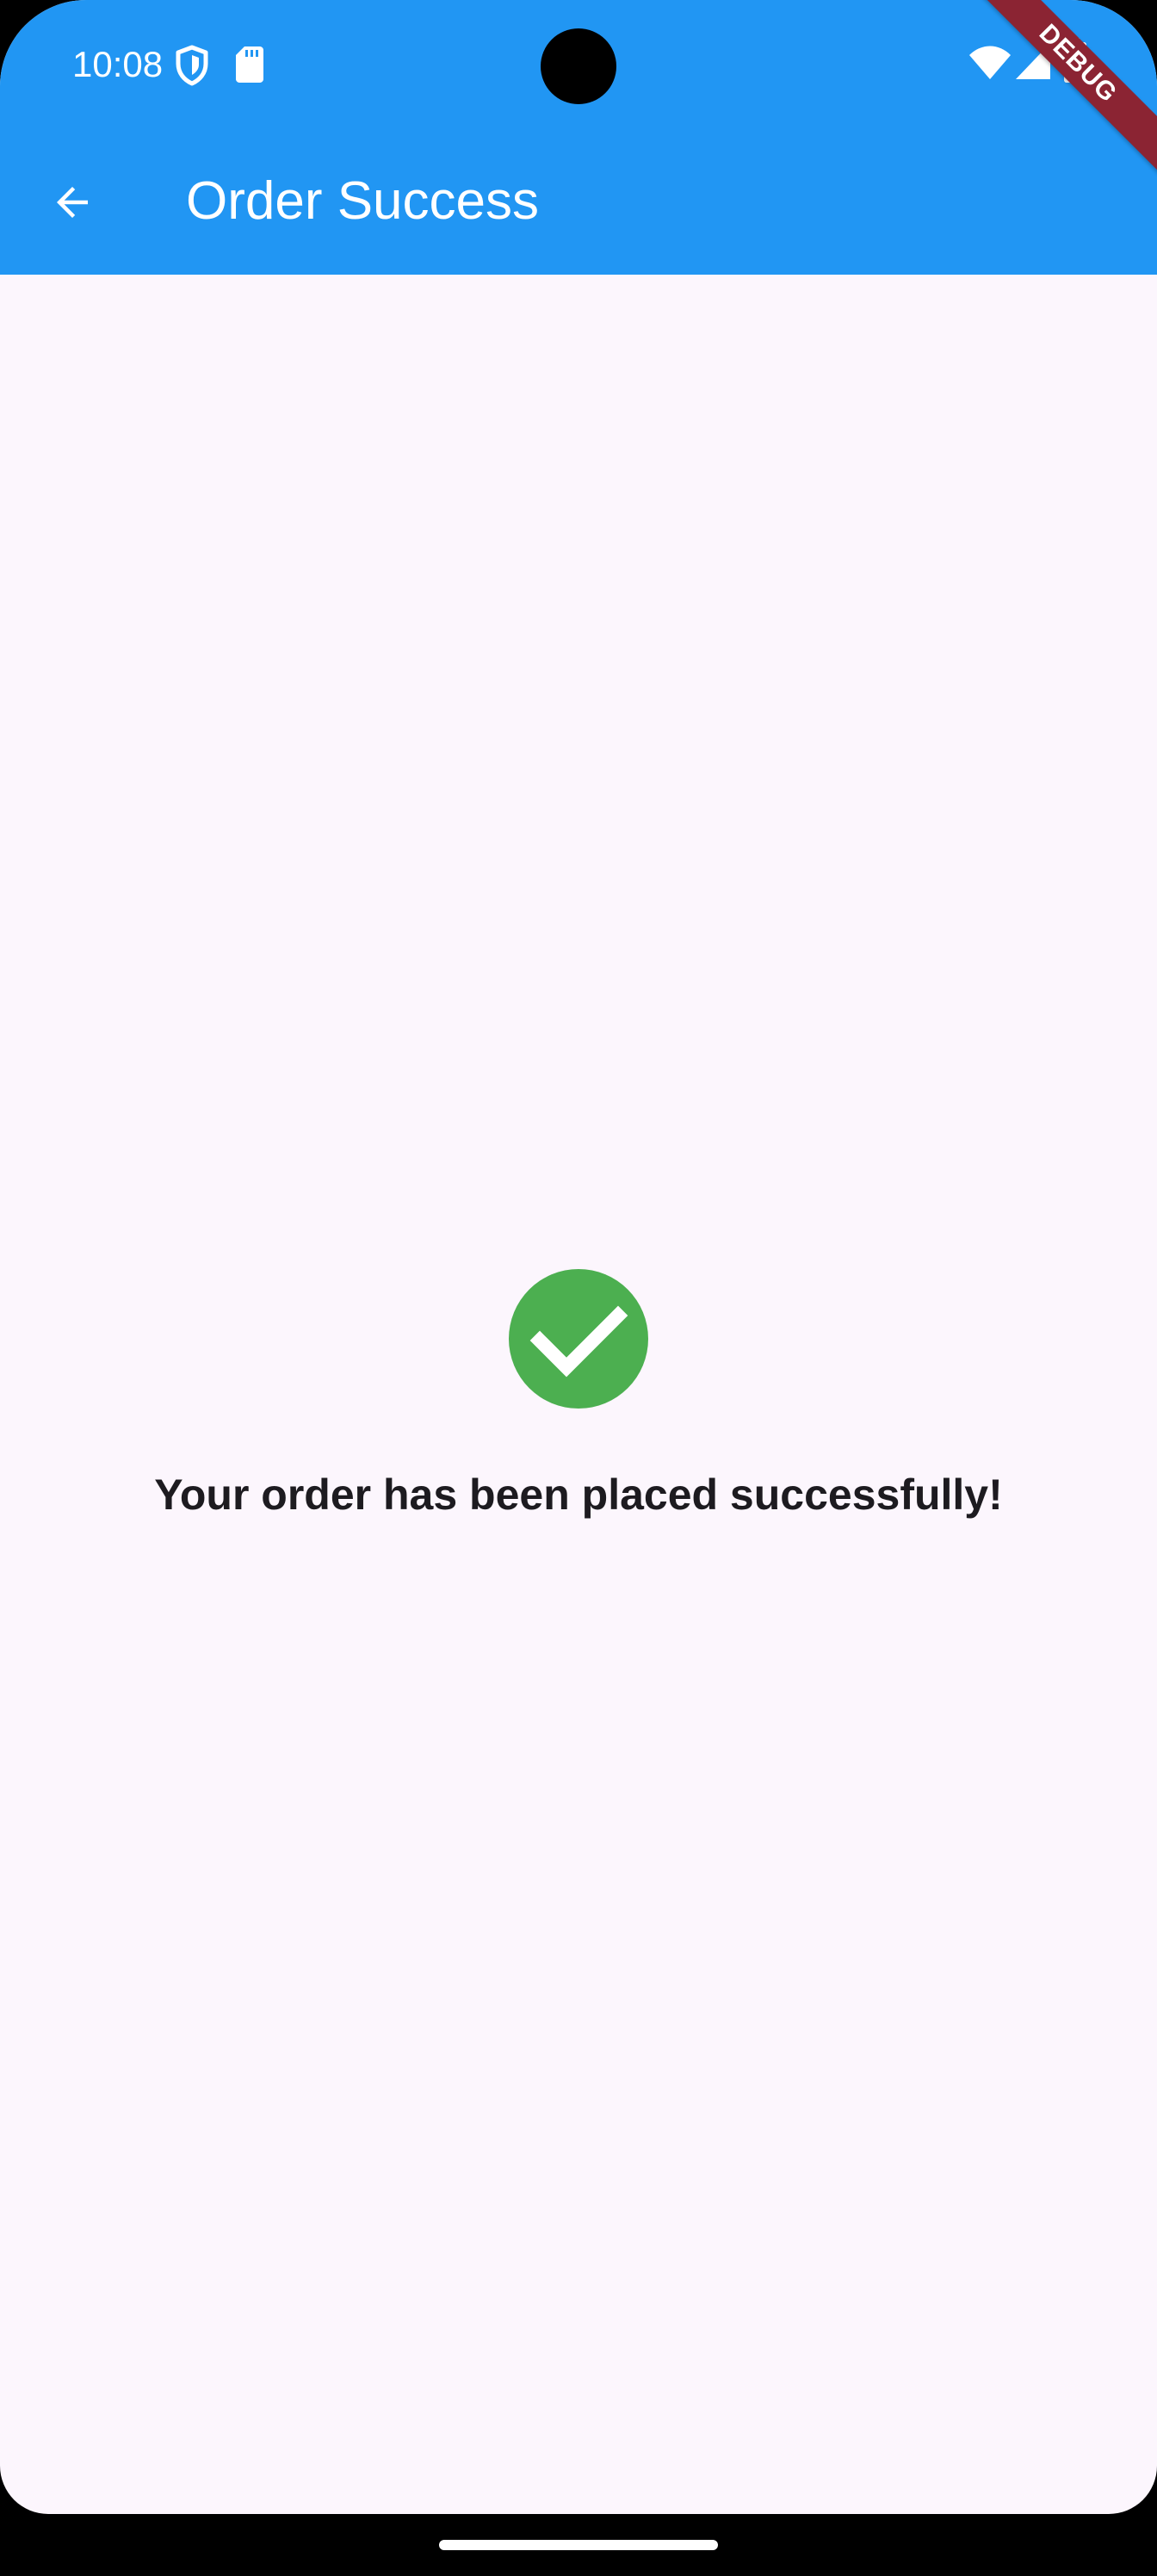  What do you see at coordinates (579, 2545) in the screenshot?
I see `home-indicator` at bounding box center [579, 2545].